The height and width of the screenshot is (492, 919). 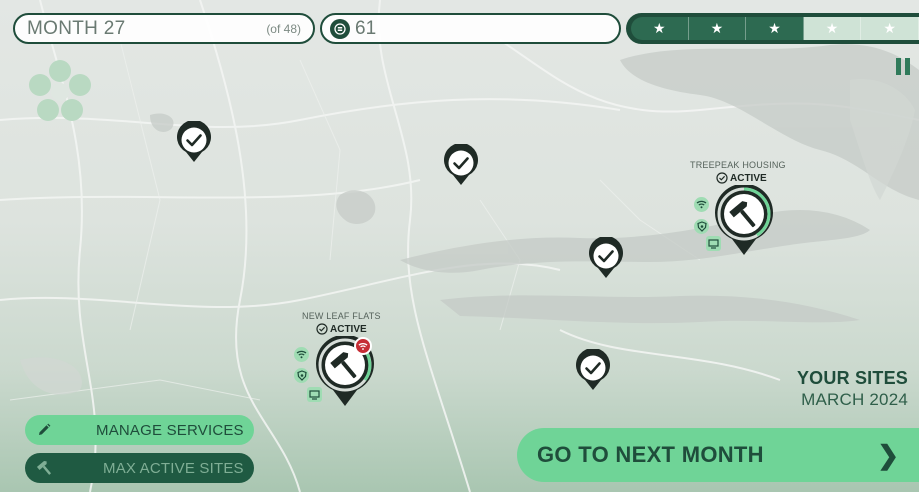 What do you see at coordinates (340, 28) in the screenshot?
I see `coin-icon` at bounding box center [340, 28].